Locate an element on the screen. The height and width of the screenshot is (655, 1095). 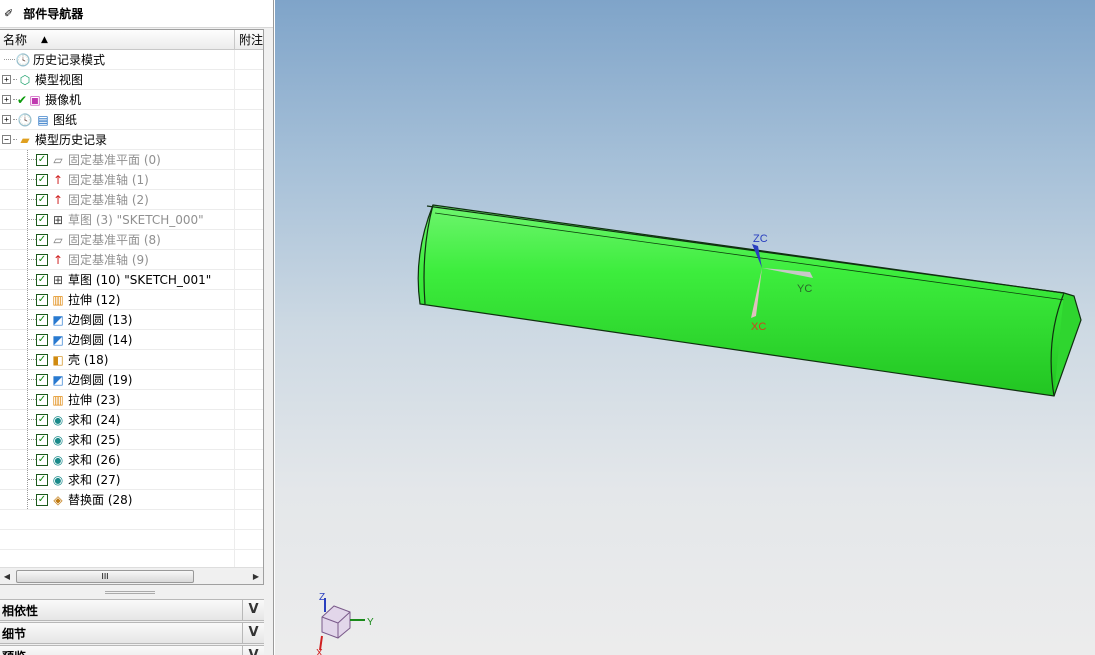
node-name-cell: ✓ ◉ 求和 (26) is located at coordinates (117, 459).